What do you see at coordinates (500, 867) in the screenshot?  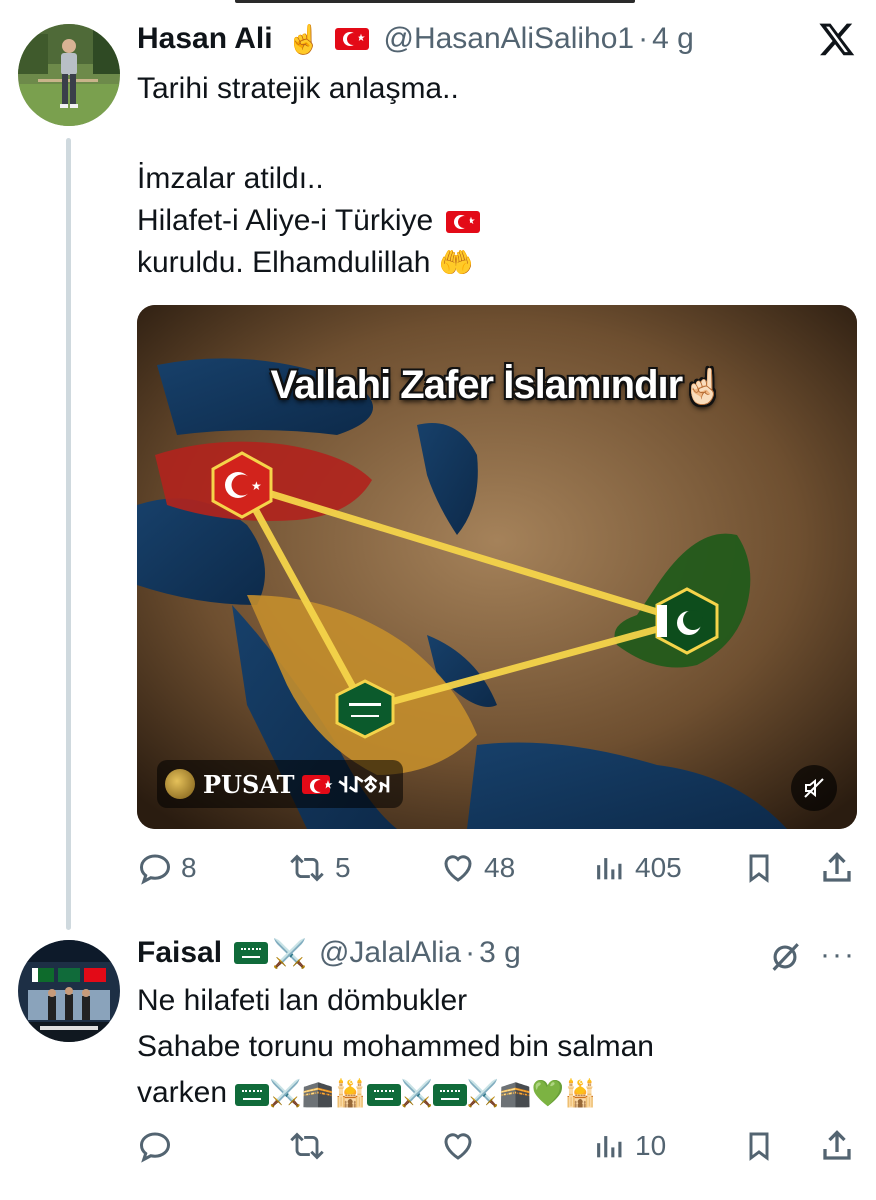 I see `like-count: 48` at bounding box center [500, 867].